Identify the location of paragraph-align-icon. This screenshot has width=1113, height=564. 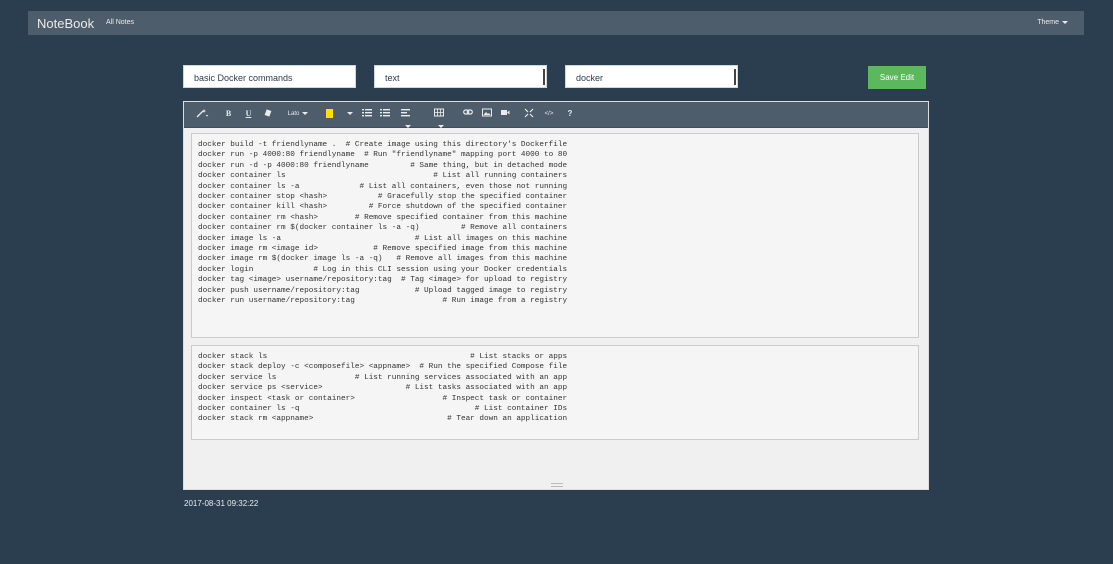
(406, 118).